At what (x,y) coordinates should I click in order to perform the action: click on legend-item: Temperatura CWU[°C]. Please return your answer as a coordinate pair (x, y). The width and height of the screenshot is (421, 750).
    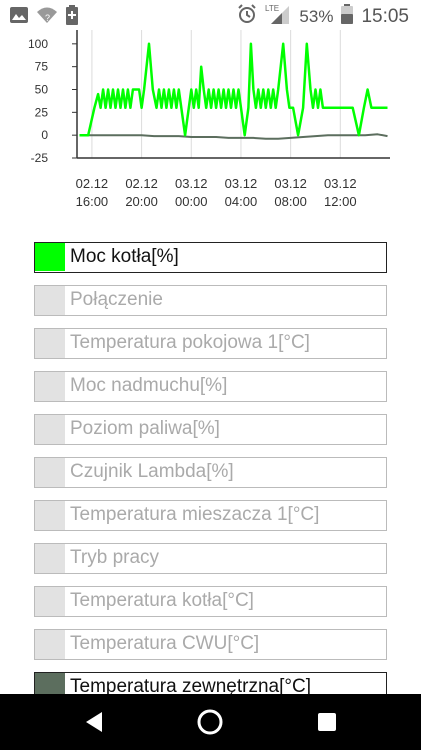
    Looking at the image, I should click on (210, 644).